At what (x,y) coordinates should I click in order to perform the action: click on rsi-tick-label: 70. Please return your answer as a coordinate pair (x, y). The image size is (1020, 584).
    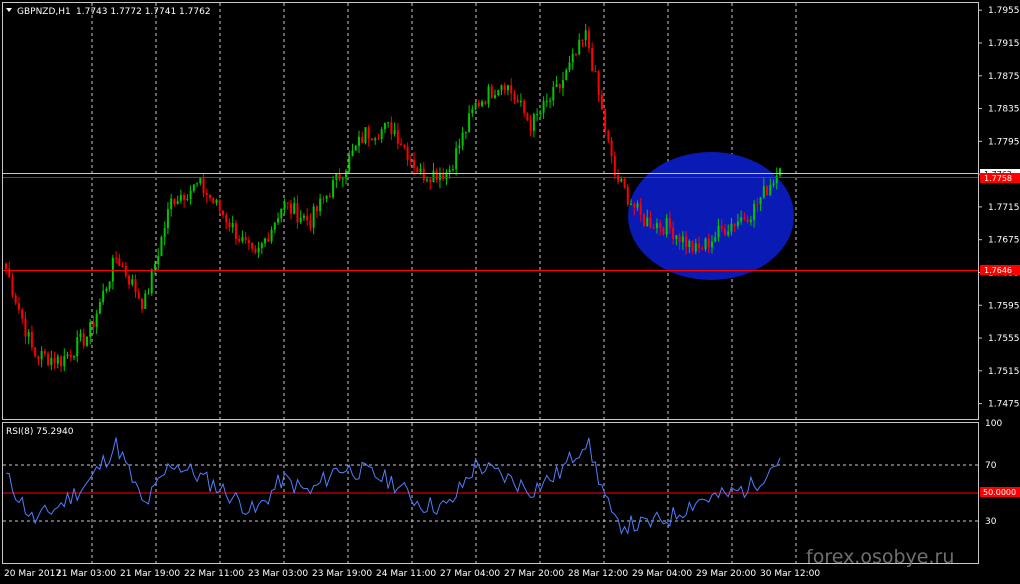
    Looking at the image, I should click on (991, 466).